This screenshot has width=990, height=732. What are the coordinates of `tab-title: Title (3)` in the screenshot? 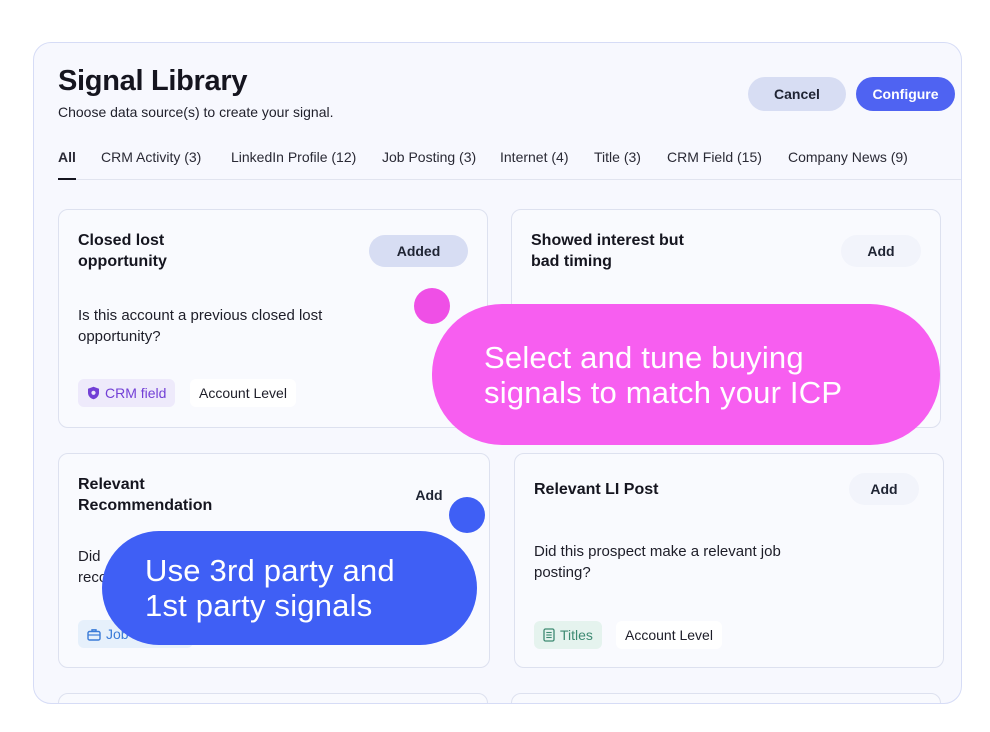 It's located at (617, 157).